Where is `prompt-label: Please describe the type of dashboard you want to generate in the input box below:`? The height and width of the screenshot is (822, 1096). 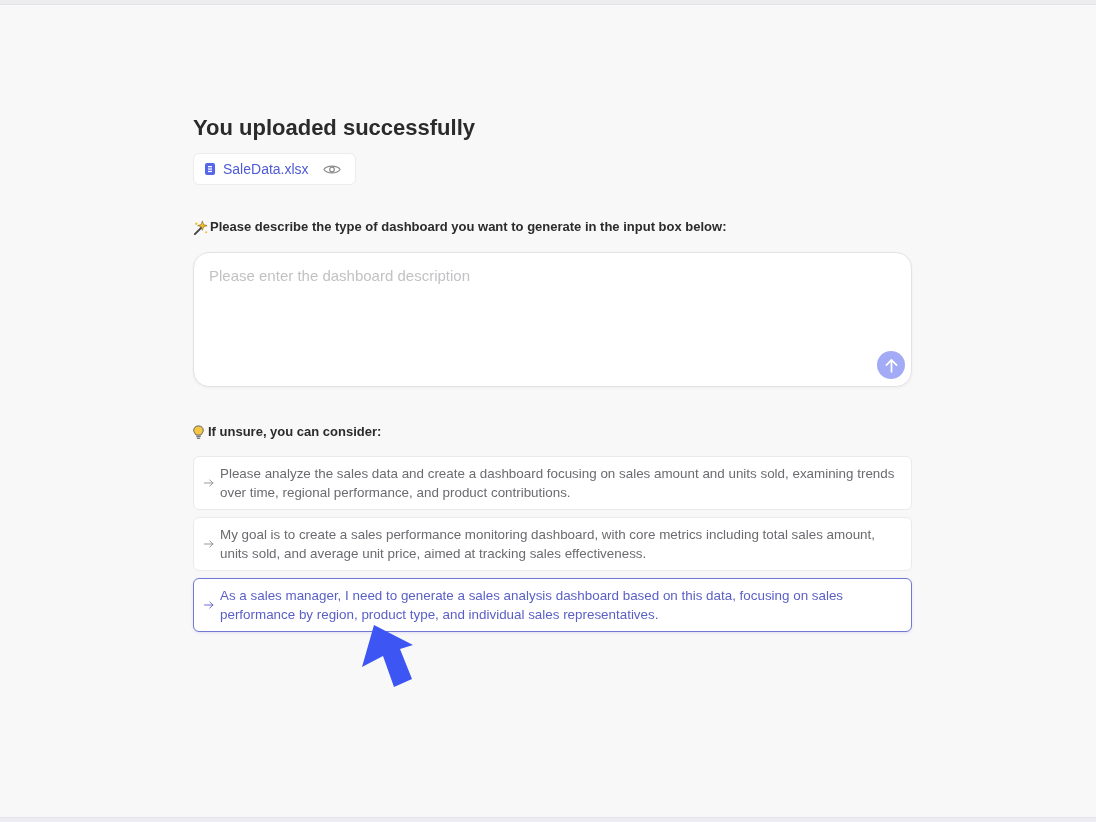 prompt-label: Please describe the type of dashboard you want to generate in the input box below: is located at coordinates (468, 227).